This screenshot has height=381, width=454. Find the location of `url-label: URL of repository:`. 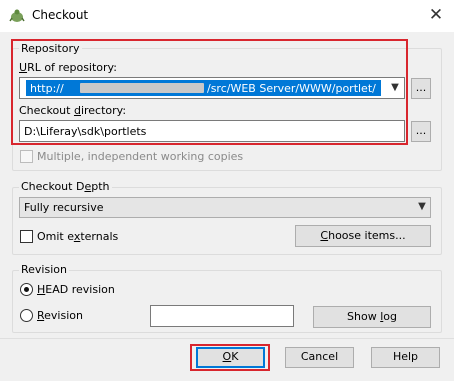

url-label: URL of repository: is located at coordinates (68, 67).